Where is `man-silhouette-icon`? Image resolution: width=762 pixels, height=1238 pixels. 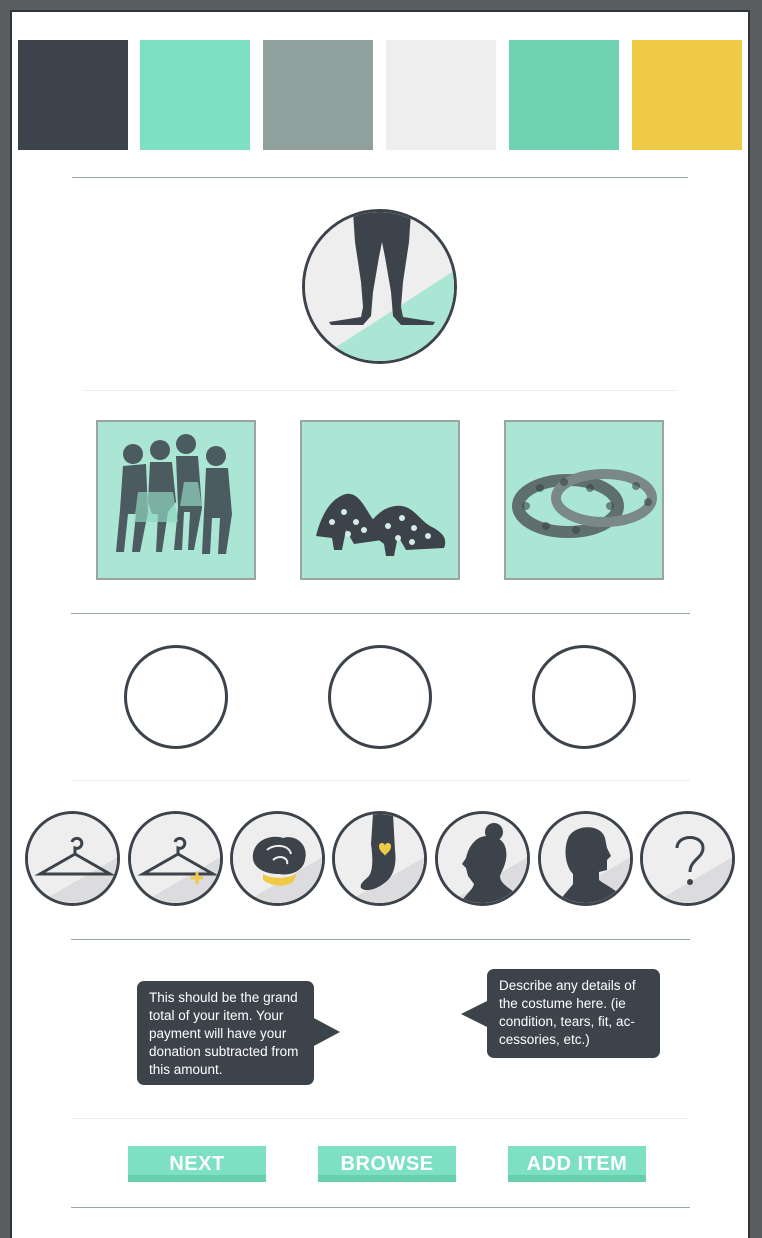
man-silhouette-icon is located at coordinates (585, 858).